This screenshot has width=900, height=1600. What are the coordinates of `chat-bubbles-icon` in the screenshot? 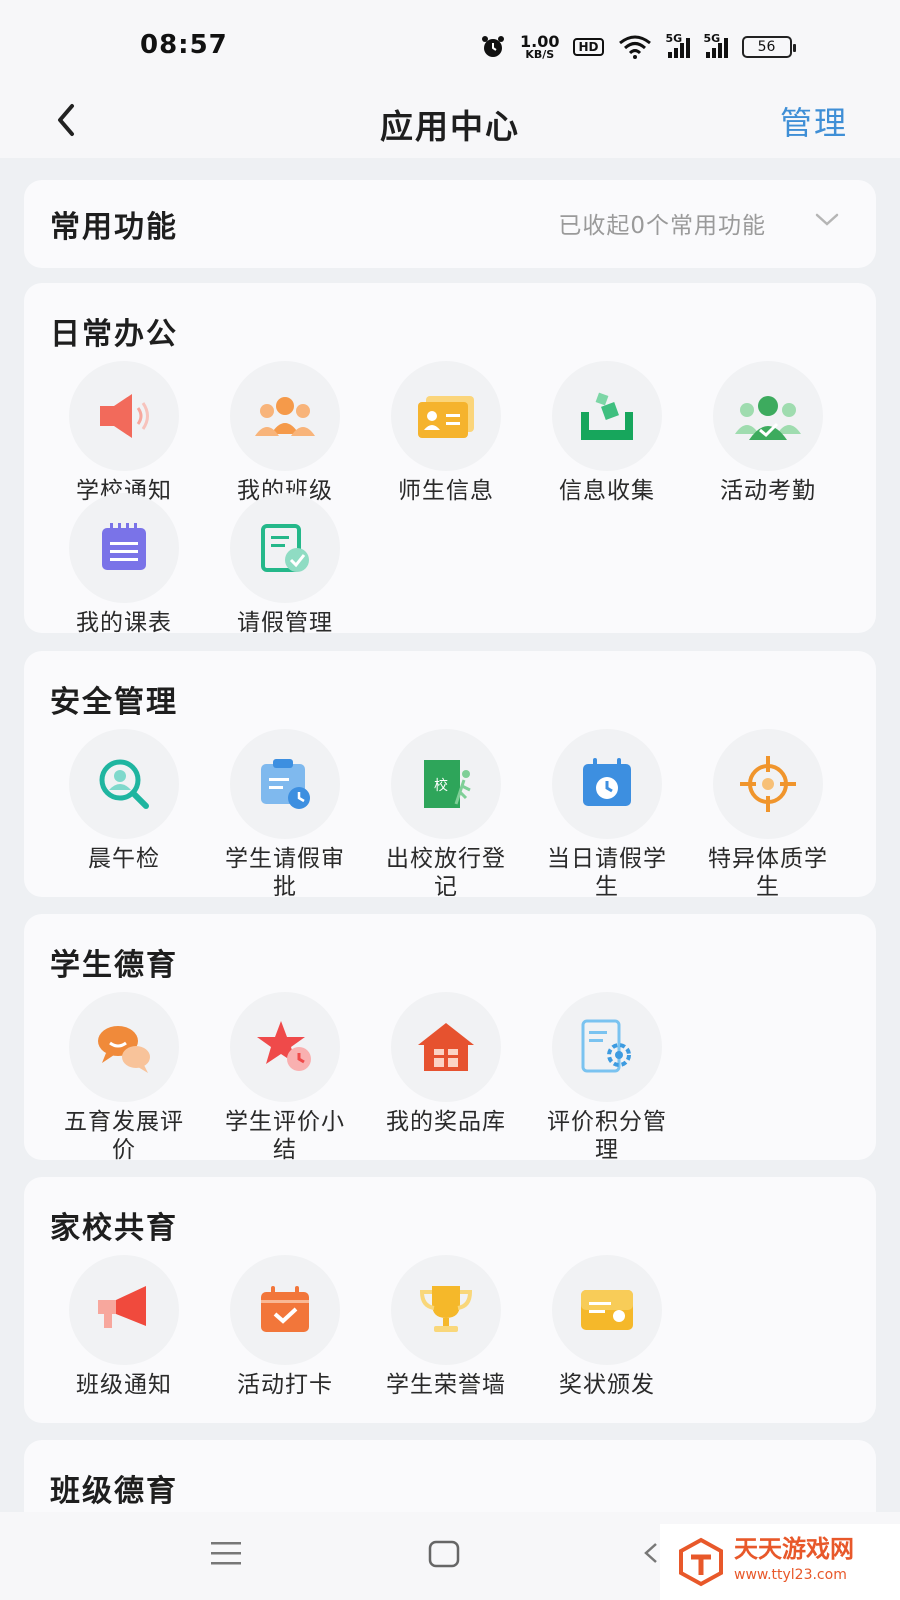 It's located at (124, 1049).